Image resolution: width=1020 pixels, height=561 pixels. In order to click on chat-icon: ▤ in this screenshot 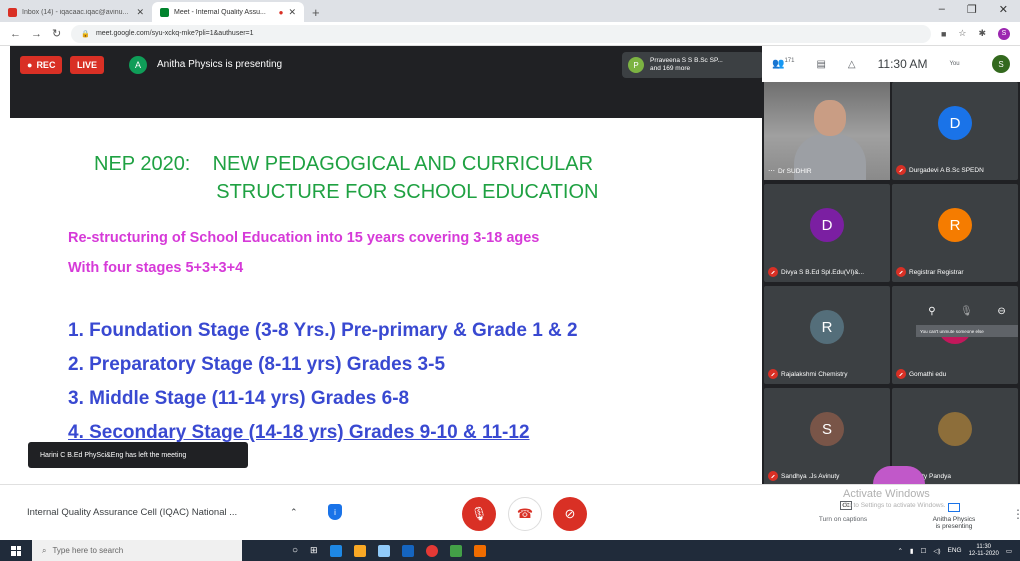, I will do `click(820, 64)`.